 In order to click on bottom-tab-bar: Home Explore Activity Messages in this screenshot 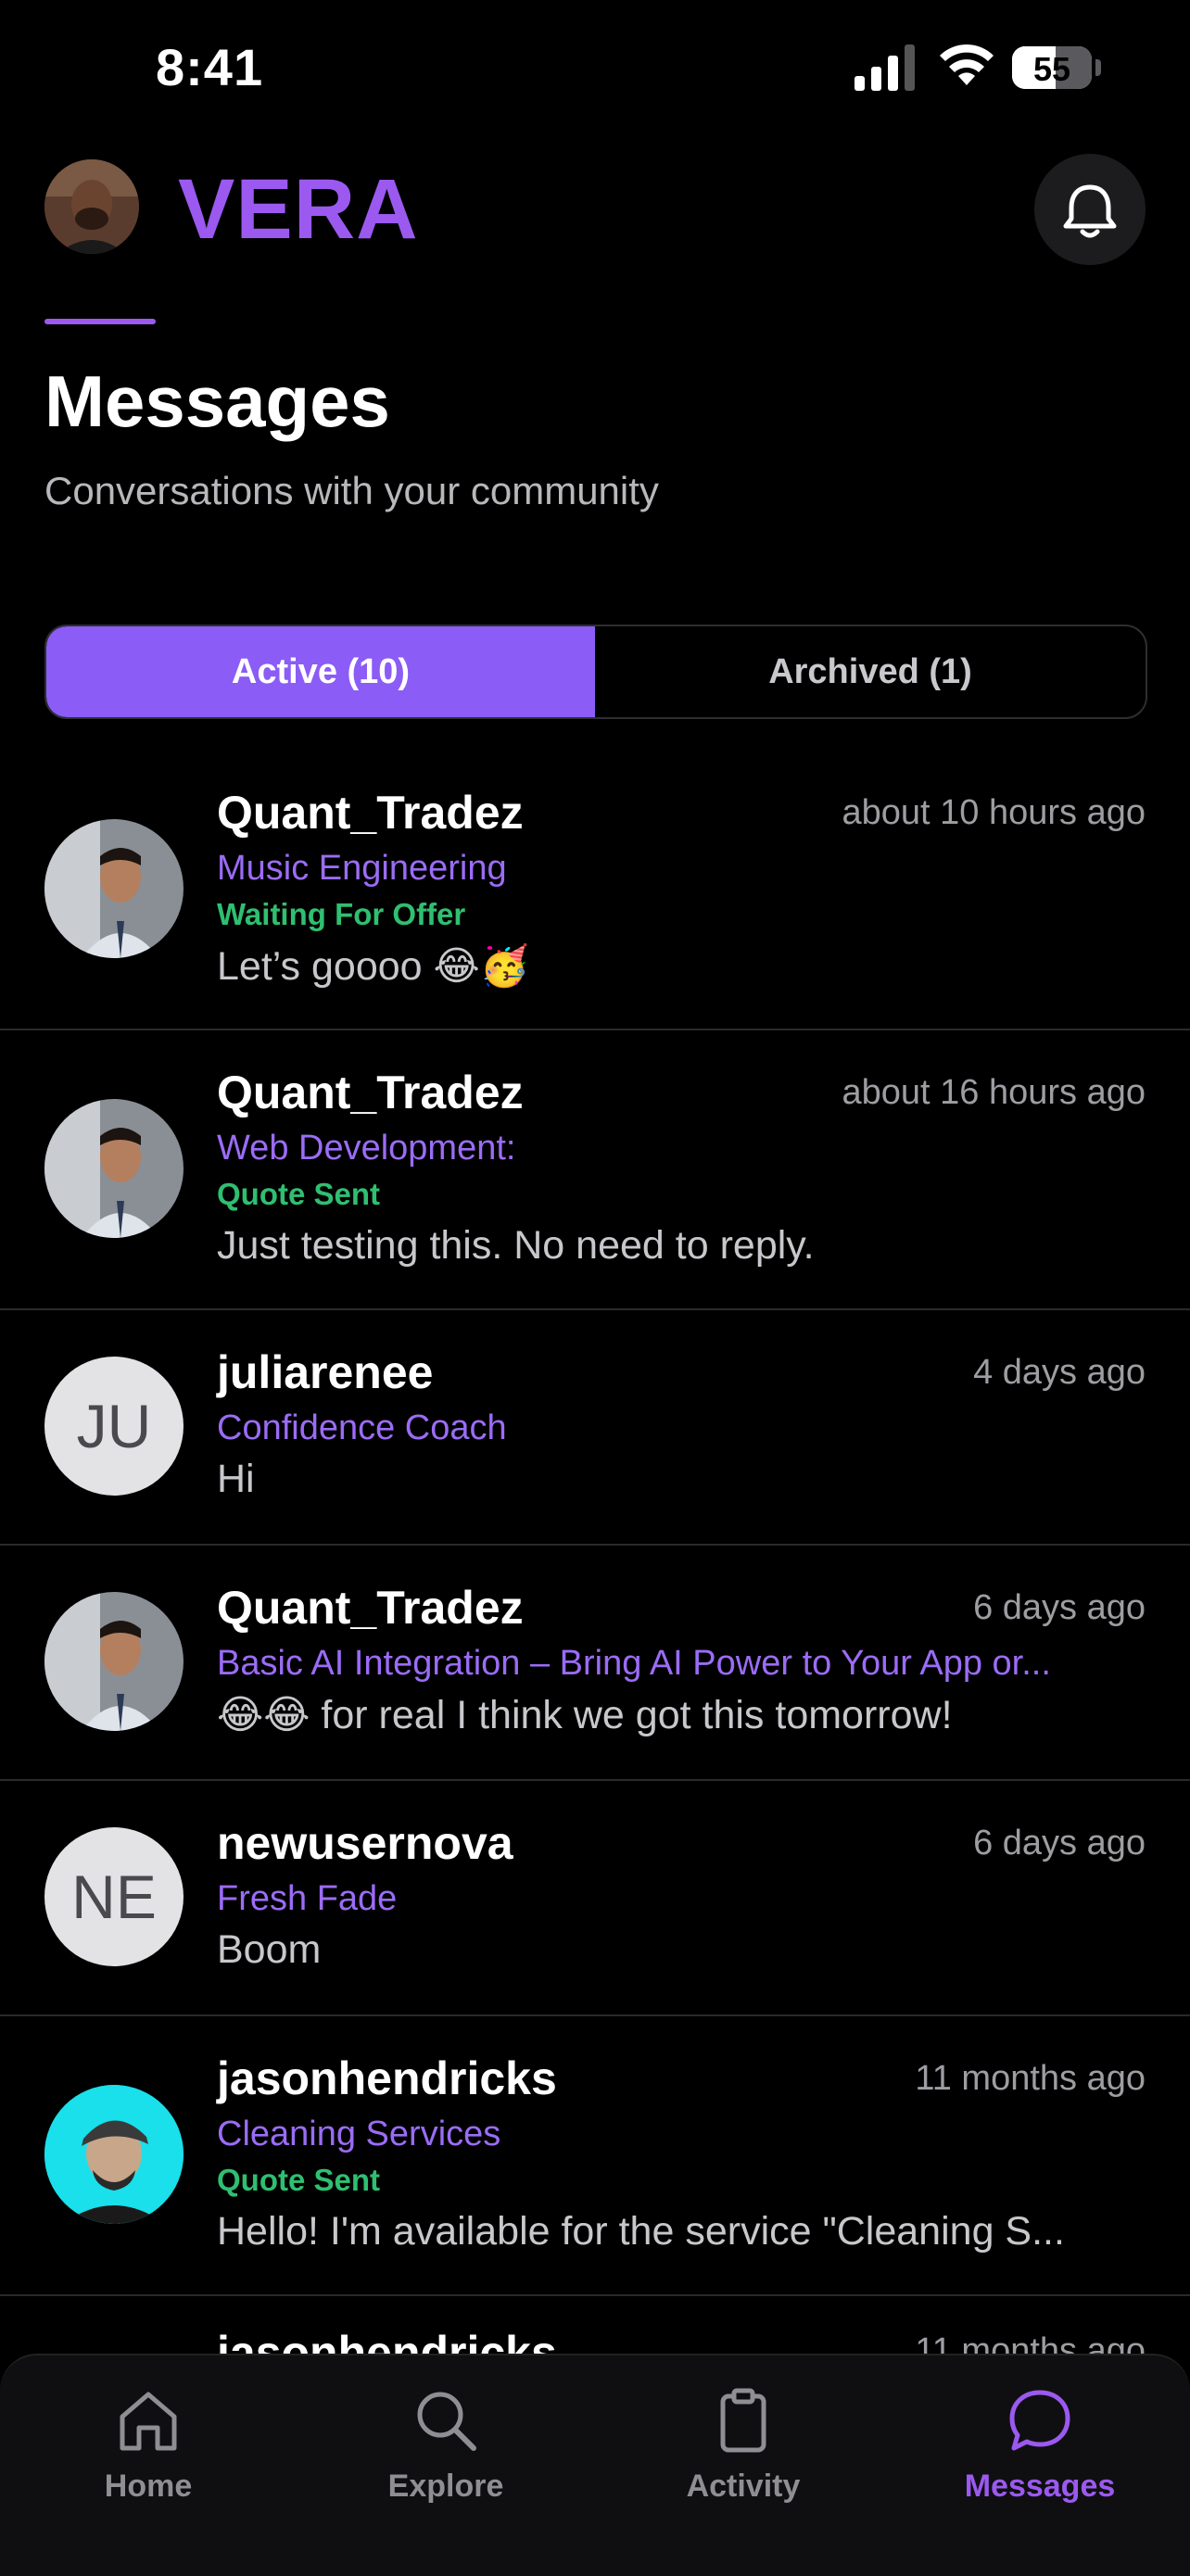, I will do `click(595, 2465)`.